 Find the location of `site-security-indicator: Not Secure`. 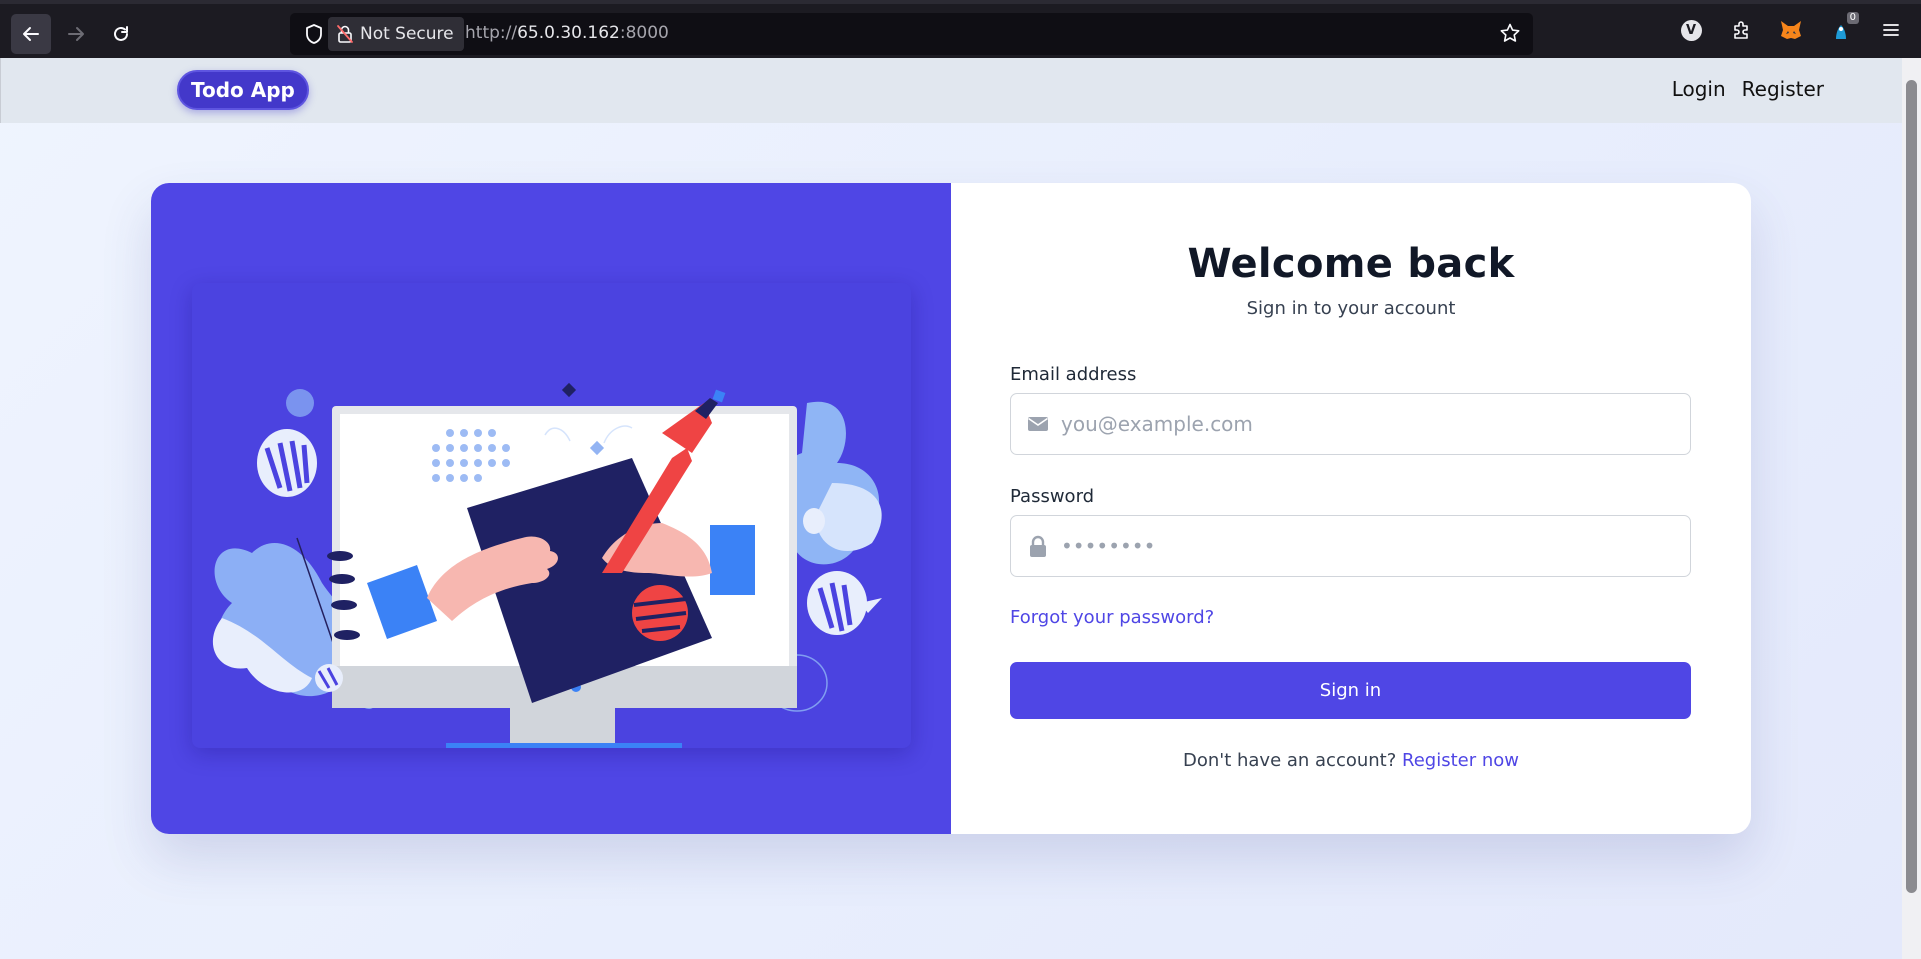

site-security-indicator: Not Secure is located at coordinates (396, 34).